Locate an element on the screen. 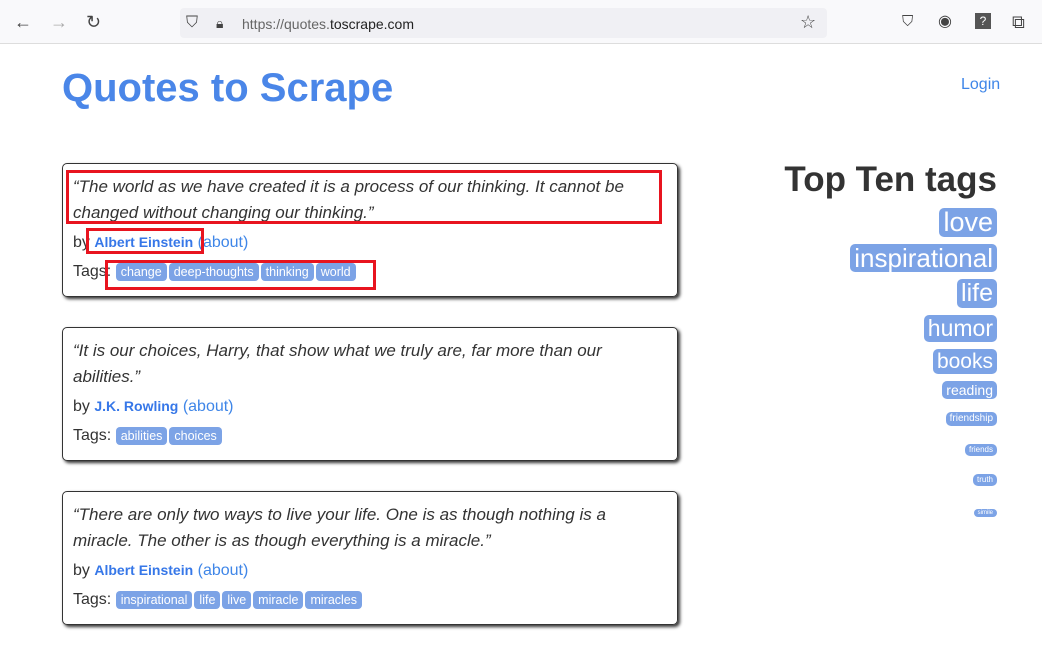 The height and width of the screenshot is (646, 1042). url-prefix: https://quotes. is located at coordinates (286, 24).